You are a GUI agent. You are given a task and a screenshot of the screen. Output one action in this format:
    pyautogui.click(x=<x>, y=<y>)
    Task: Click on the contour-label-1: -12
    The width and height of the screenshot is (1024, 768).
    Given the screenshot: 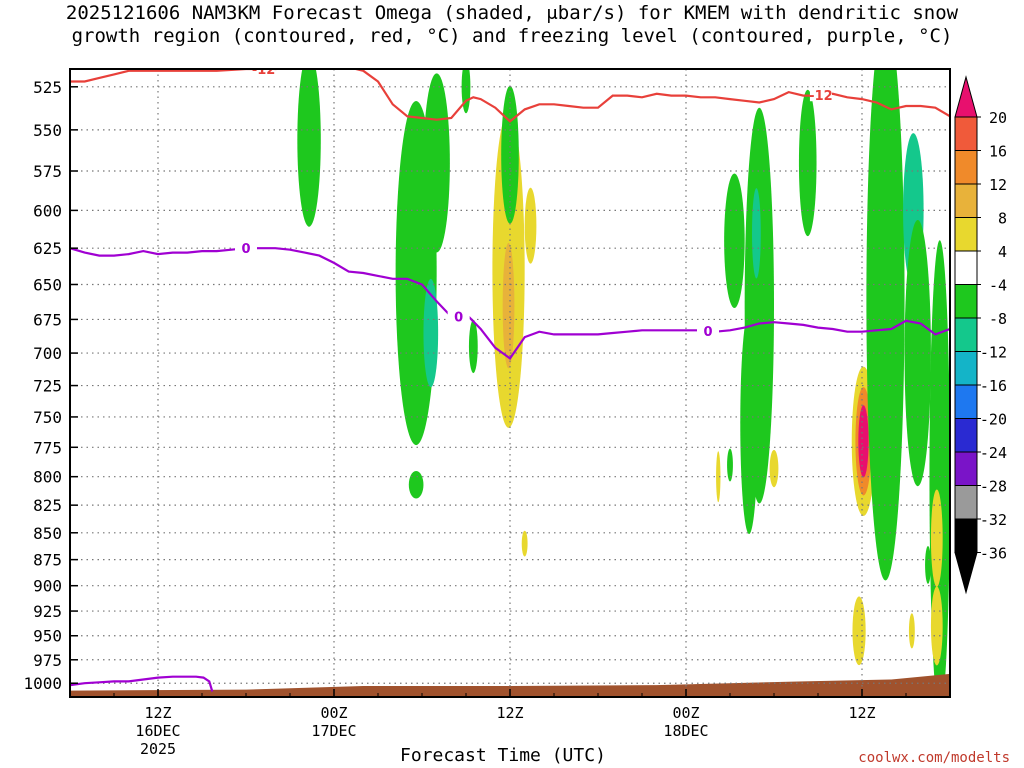 What is the action you would take?
    pyautogui.click(x=821, y=96)
    